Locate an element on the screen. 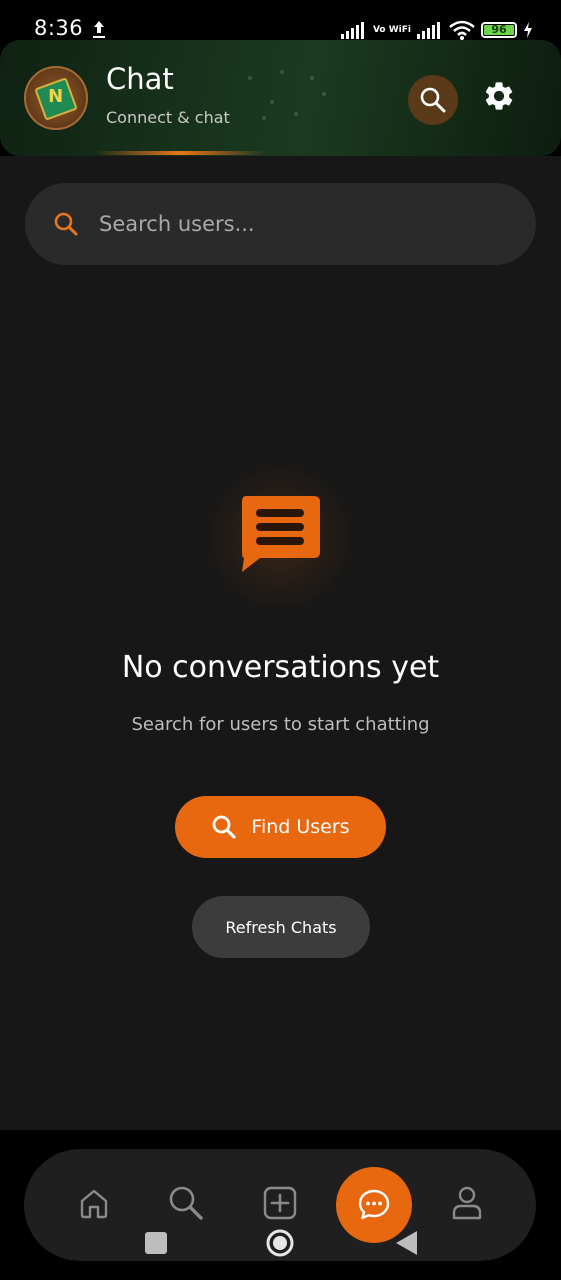  add-icon is located at coordinates (280, 1203).